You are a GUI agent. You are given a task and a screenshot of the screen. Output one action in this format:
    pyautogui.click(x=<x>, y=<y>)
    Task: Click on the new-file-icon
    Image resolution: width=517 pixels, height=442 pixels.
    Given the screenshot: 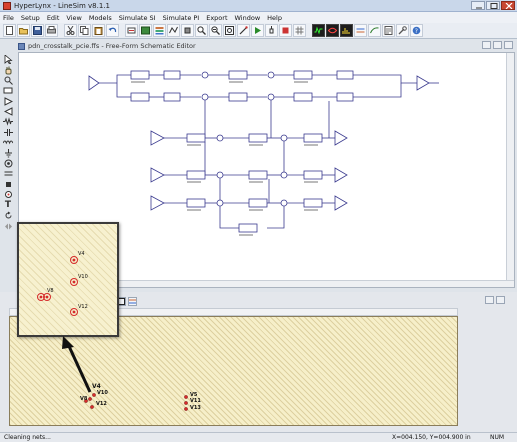 What is the action you would take?
    pyautogui.click(x=9, y=30)
    